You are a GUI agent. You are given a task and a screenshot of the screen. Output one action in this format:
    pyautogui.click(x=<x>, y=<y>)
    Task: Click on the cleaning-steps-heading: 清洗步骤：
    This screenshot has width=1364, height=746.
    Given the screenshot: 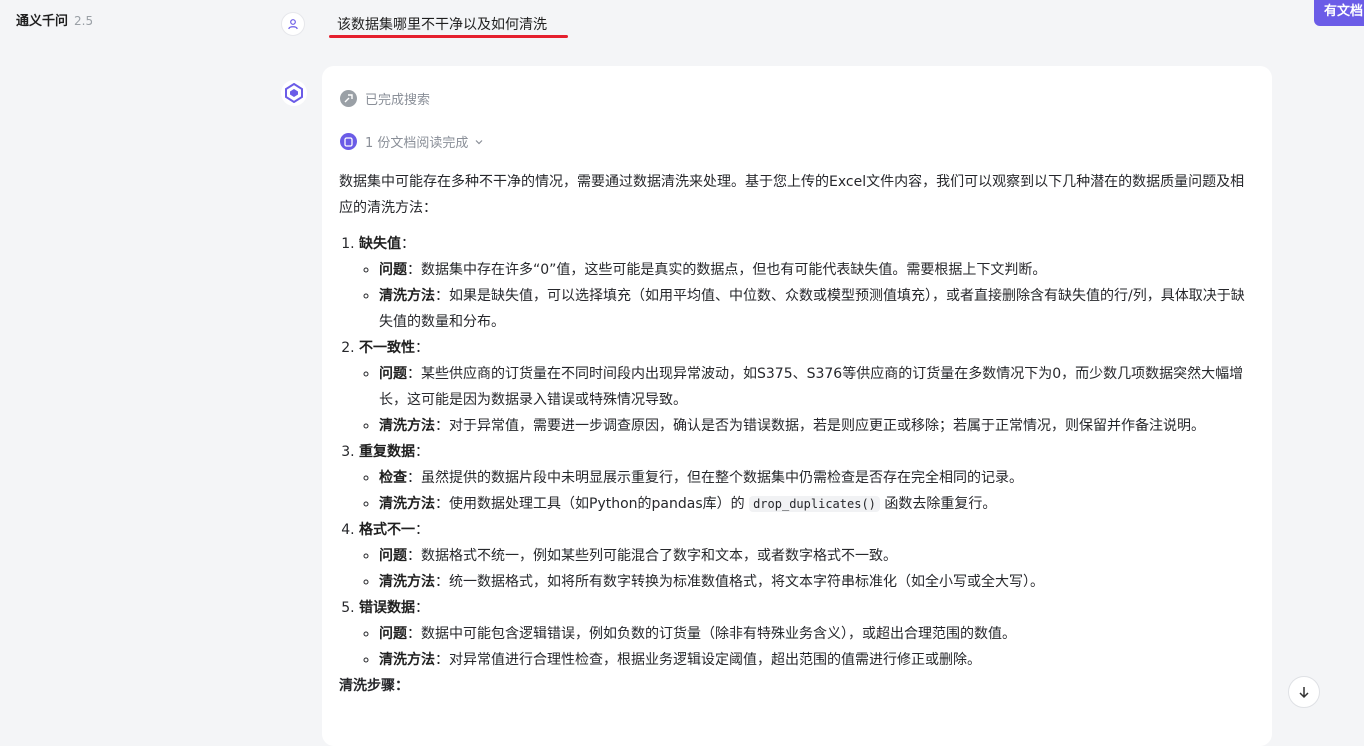 What is the action you would take?
    pyautogui.click(x=374, y=686)
    